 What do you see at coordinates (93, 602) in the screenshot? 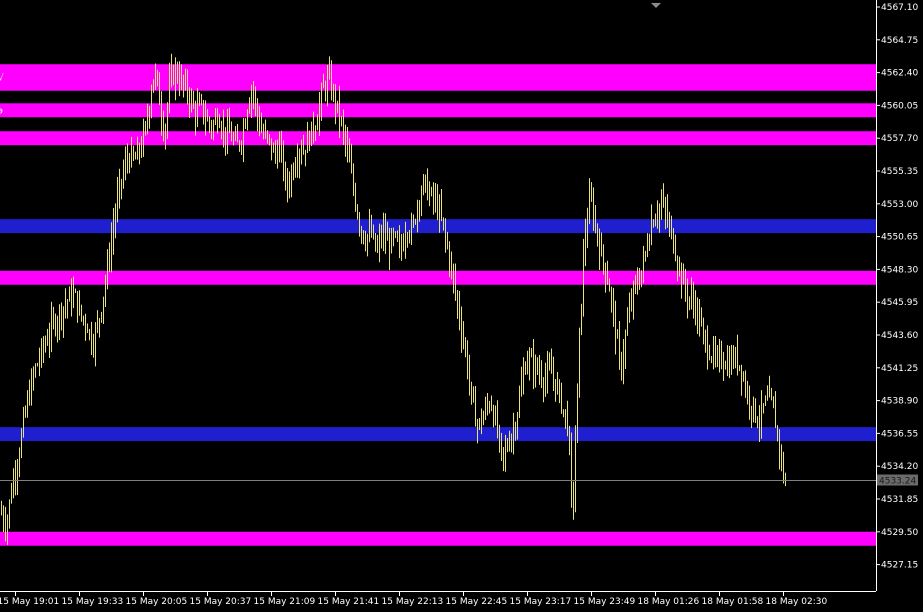
I see `x-tick-label-1: 15 May 19:33` at bounding box center [93, 602].